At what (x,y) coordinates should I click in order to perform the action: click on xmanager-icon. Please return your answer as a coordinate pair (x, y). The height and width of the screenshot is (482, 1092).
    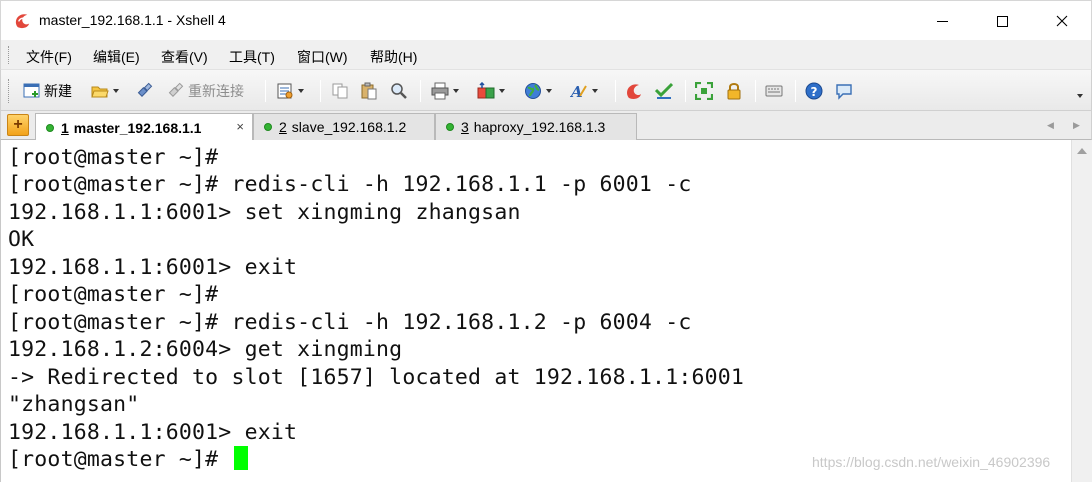
    Looking at the image, I should click on (664, 90).